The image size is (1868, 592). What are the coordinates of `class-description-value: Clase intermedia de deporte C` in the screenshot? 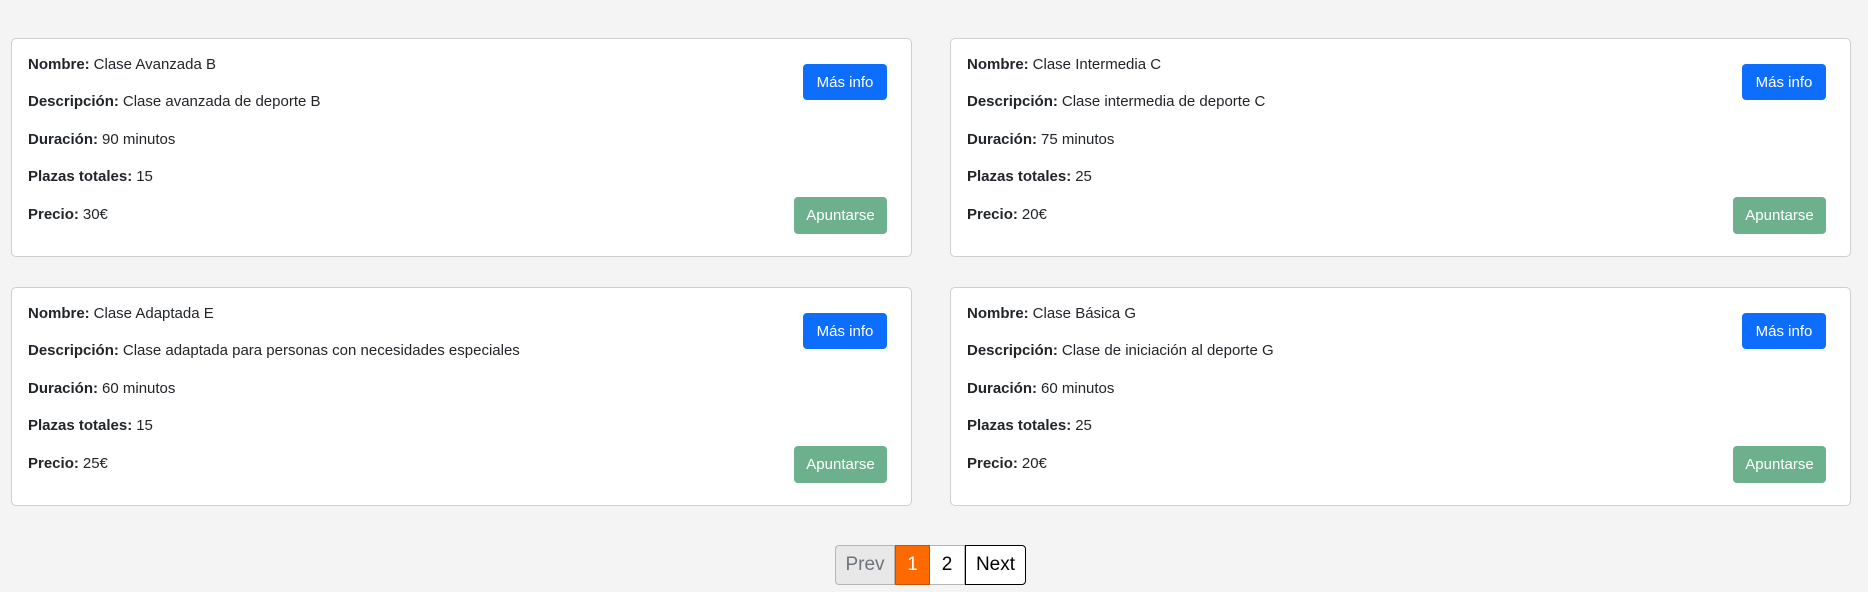 It's located at (1163, 101).